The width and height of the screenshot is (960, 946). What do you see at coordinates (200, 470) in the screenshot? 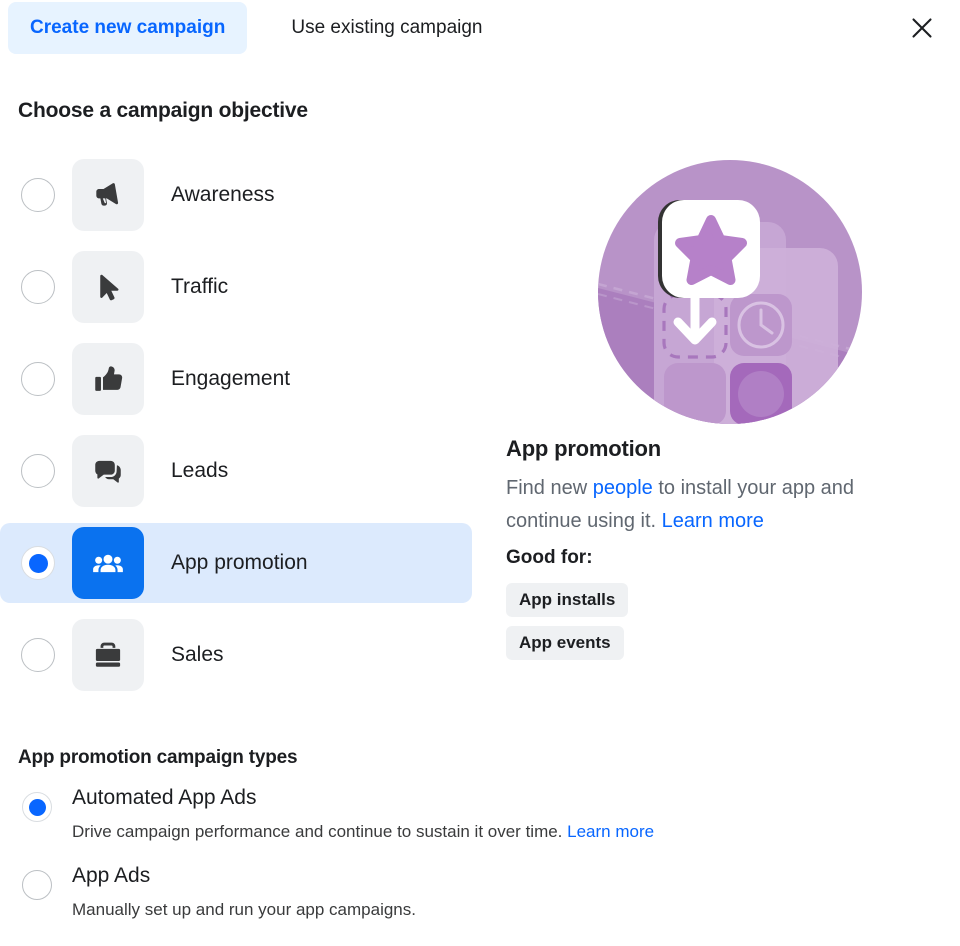
I see `objective-label-leads: Leads` at bounding box center [200, 470].